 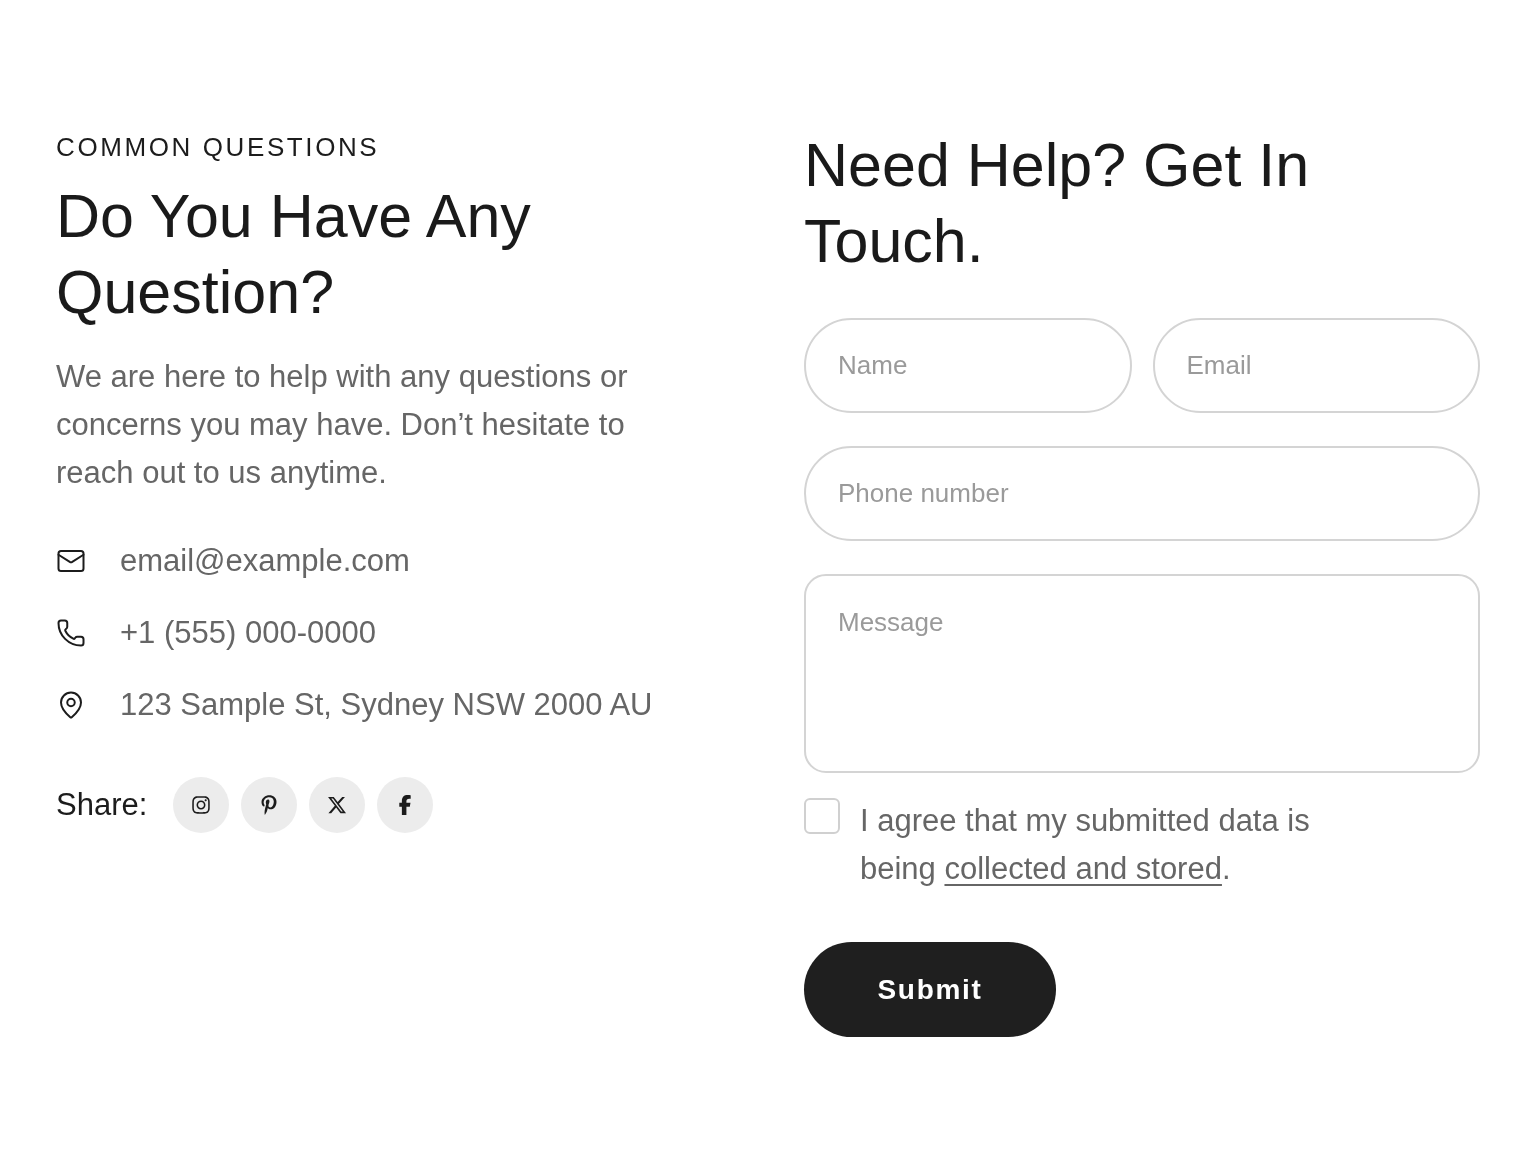 What do you see at coordinates (1142, 493) in the screenshot?
I see `text-field: Phone number` at bounding box center [1142, 493].